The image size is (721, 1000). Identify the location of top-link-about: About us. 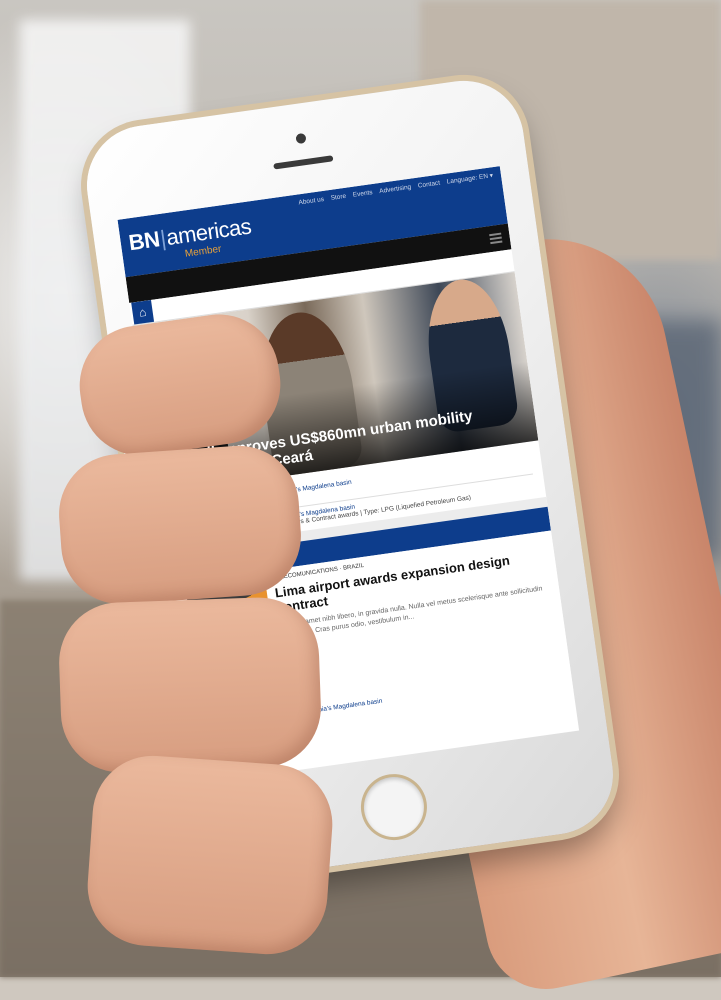
(311, 201).